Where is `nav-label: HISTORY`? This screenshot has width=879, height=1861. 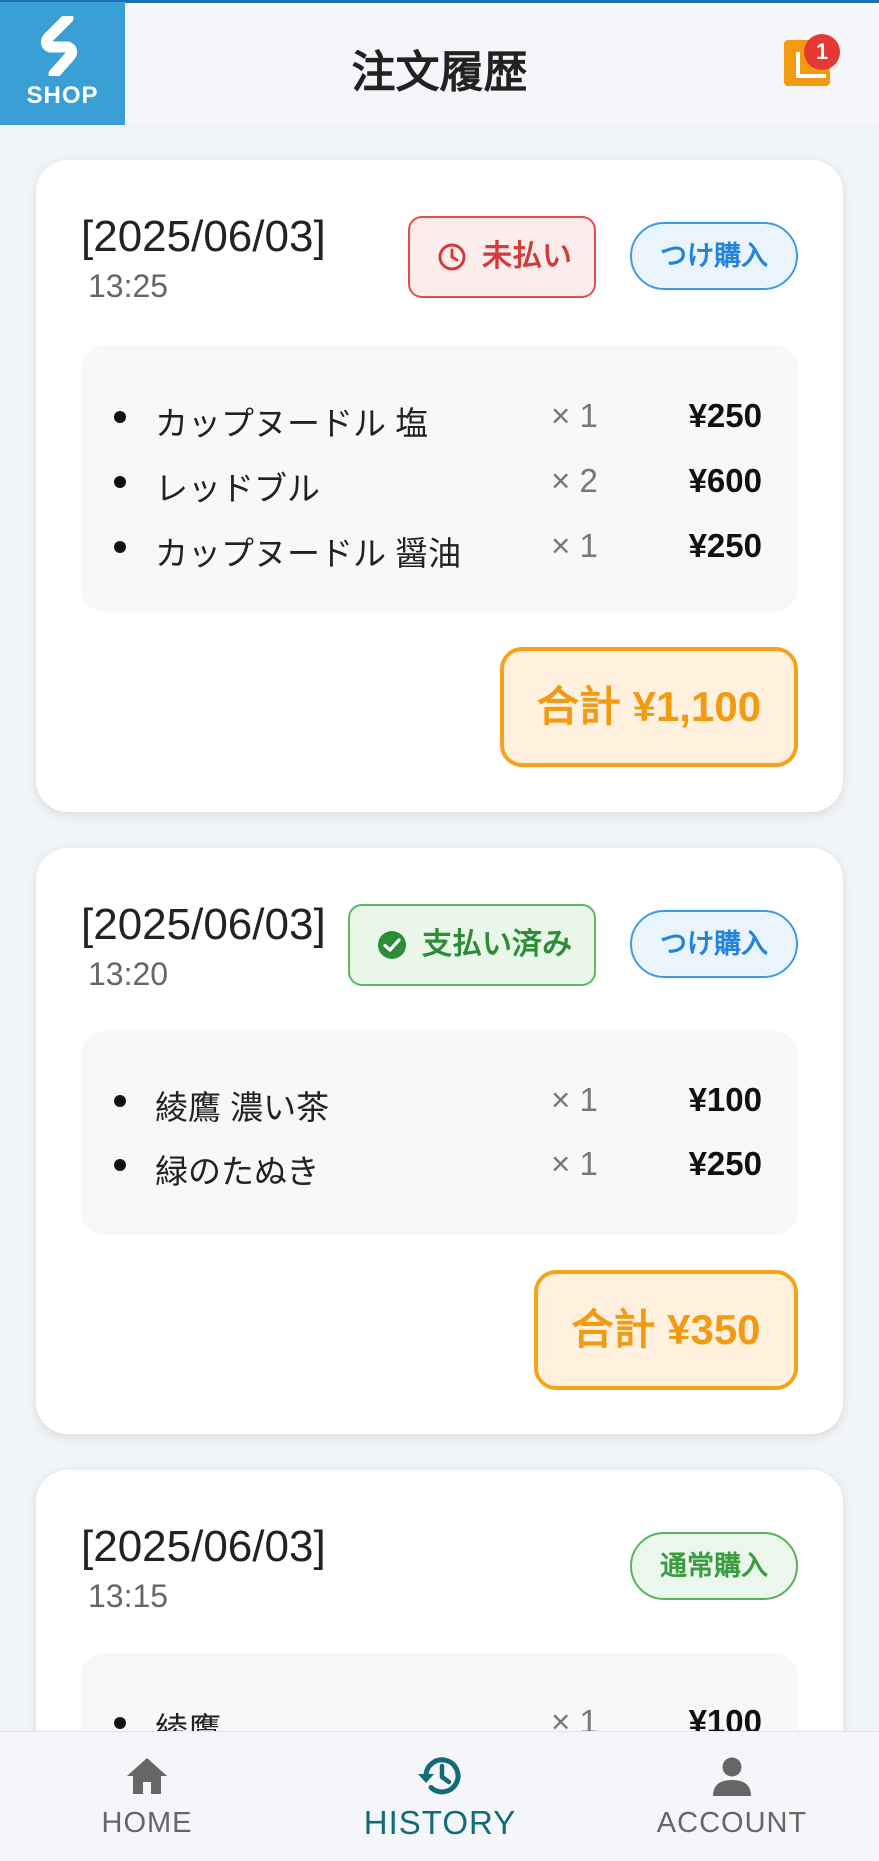
nav-label: HISTORY is located at coordinates (440, 1822).